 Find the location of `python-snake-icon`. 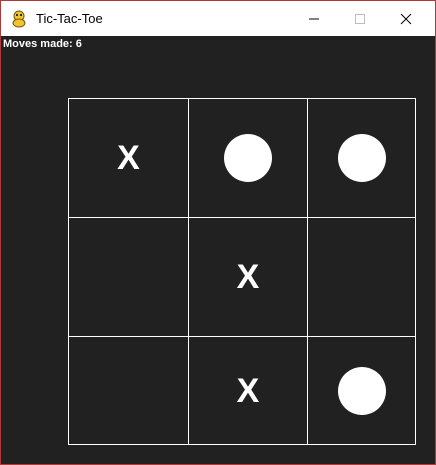

python-snake-icon is located at coordinates (19, 19).